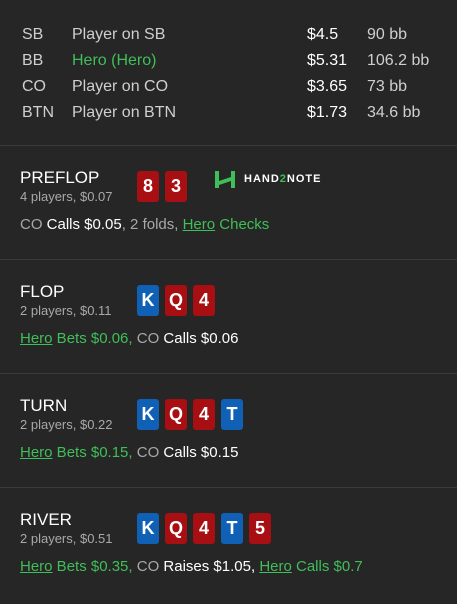  What do you see at coordinates (228, 37) in the screenshot?
I see `player-row-sb: SB Player on SB $4.5 90 bb` at bounding box center [228, 37].